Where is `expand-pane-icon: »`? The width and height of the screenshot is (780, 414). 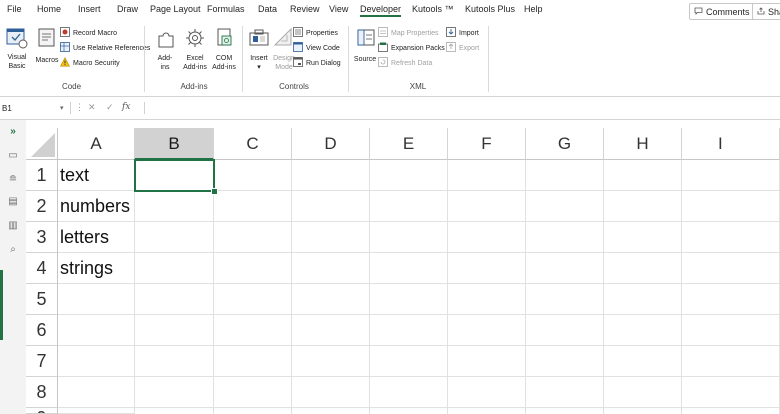 expand-pane-icon: » is located at coordinates (13, 132).